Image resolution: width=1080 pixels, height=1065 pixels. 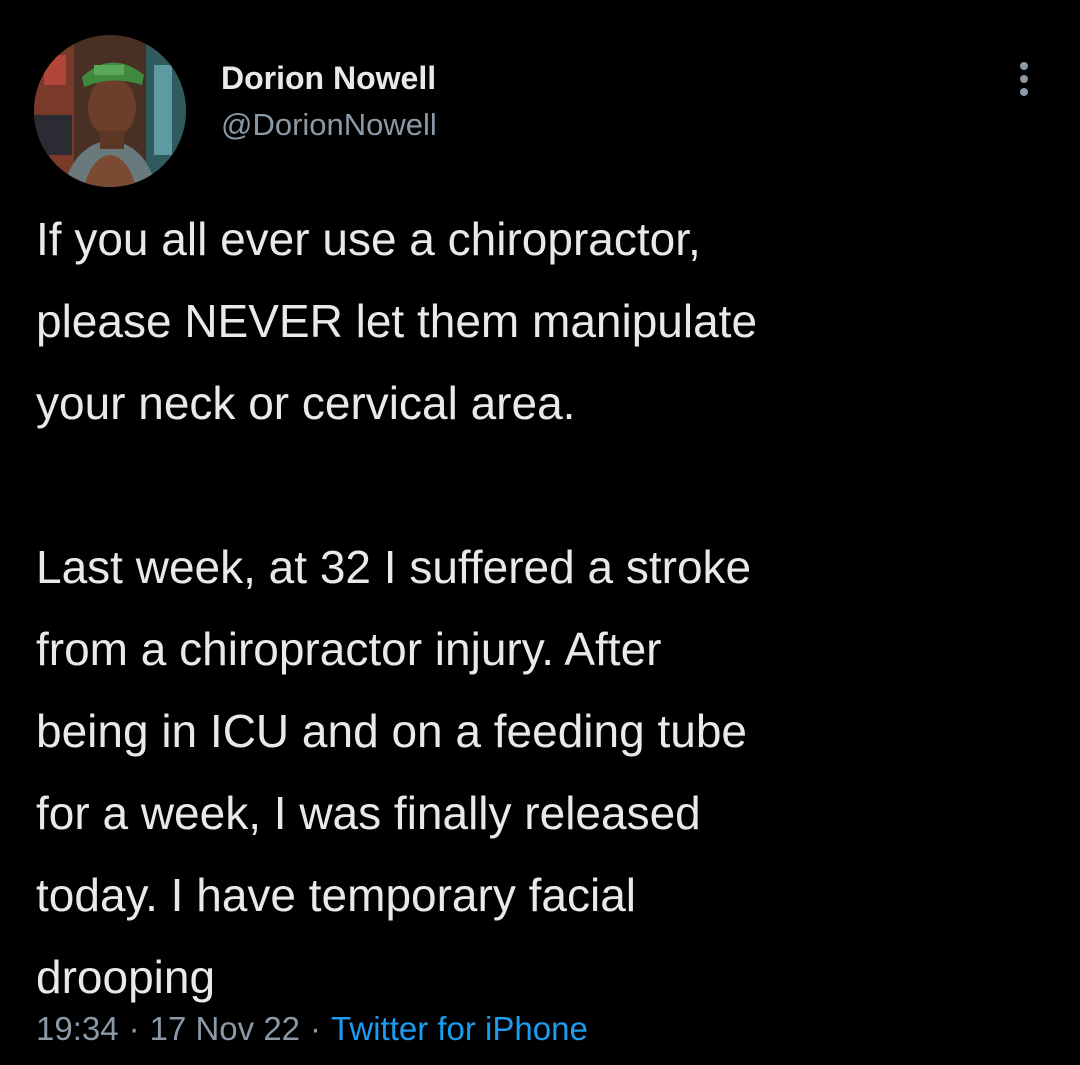 I want to click on tweet-time: 19:34, so click(x=77, y=1028).